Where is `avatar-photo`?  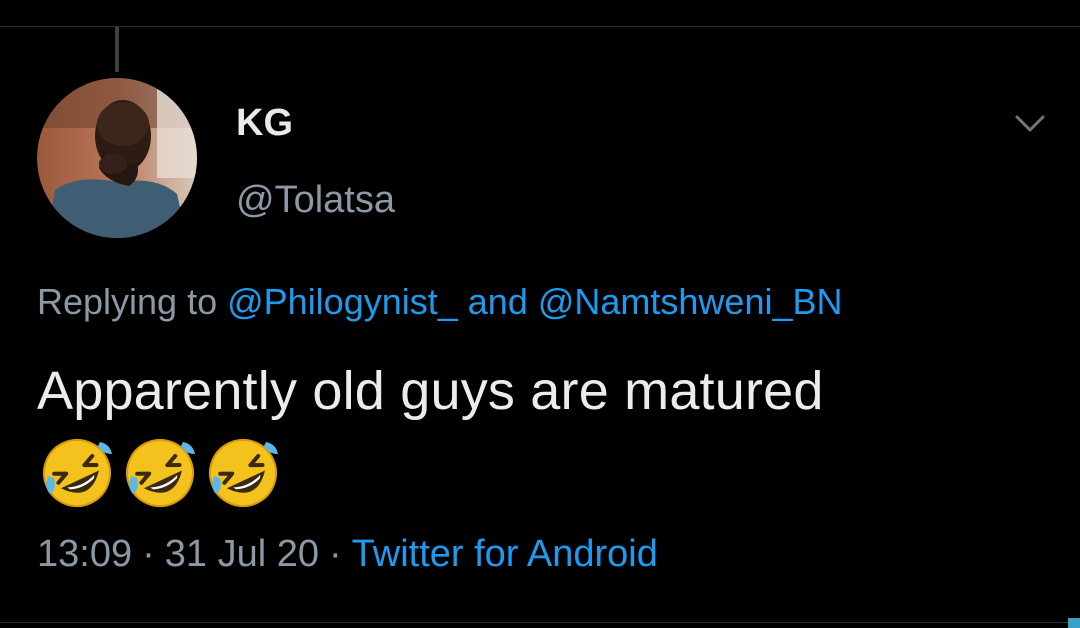
avatar-photo is located at coordinates (117, 158).